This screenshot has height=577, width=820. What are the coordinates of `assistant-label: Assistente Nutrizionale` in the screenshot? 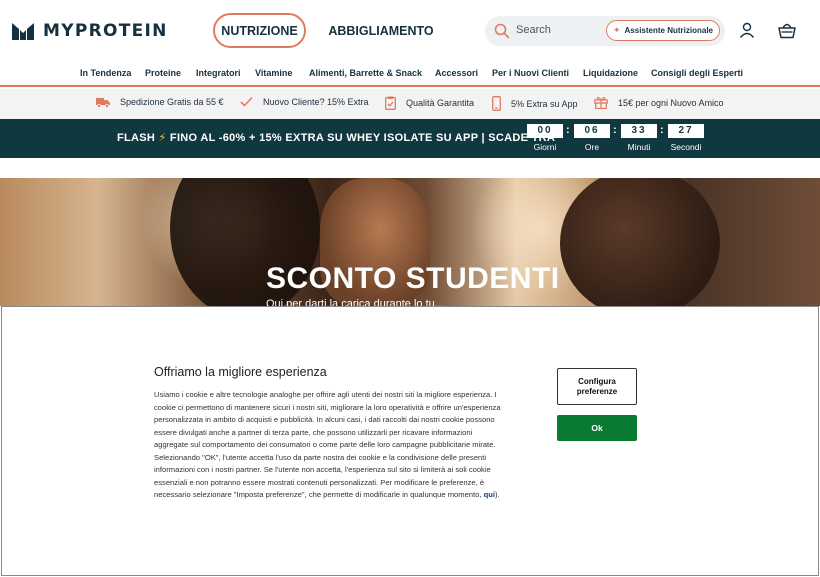 It's located at (668, 30).